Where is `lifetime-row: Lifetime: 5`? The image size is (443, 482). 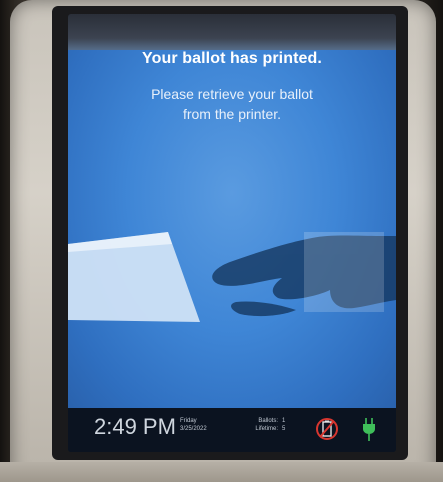
lifetime-row: Lifetime: 5 is located at coordinates (263, 429).